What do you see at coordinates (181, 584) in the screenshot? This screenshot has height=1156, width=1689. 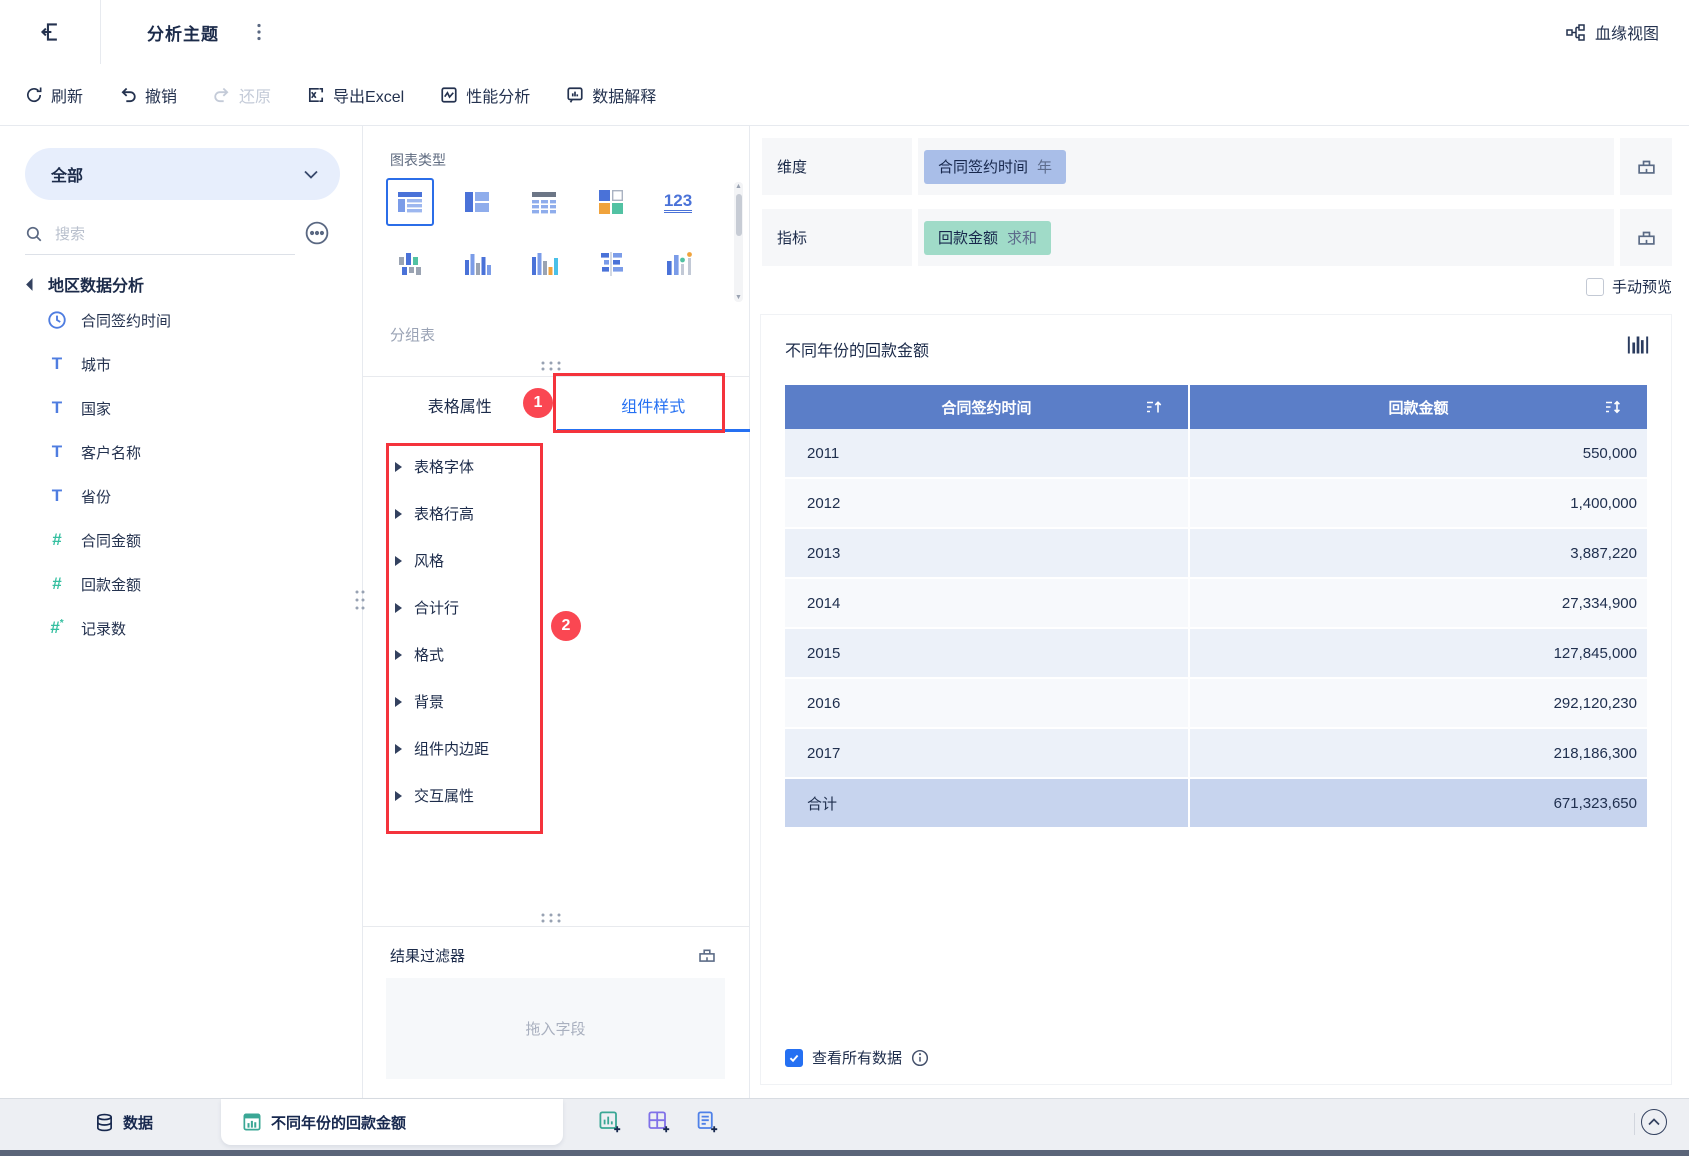 I see `field-item-number: # 回款金额` at bounding box center [181, 584].